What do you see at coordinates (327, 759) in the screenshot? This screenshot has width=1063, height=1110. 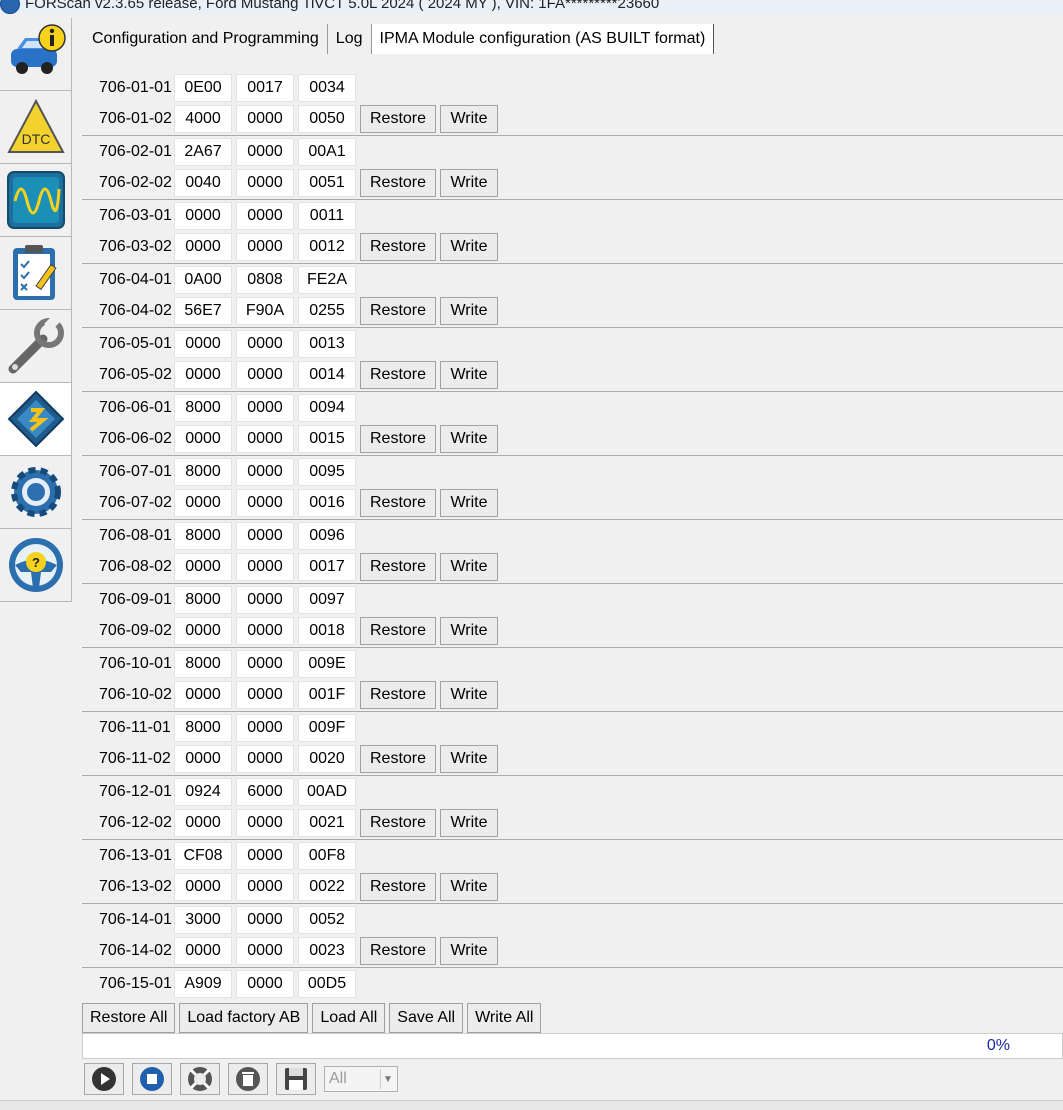 I see `asbuilt-value-field: 0020` at bounding box center [327, 759].